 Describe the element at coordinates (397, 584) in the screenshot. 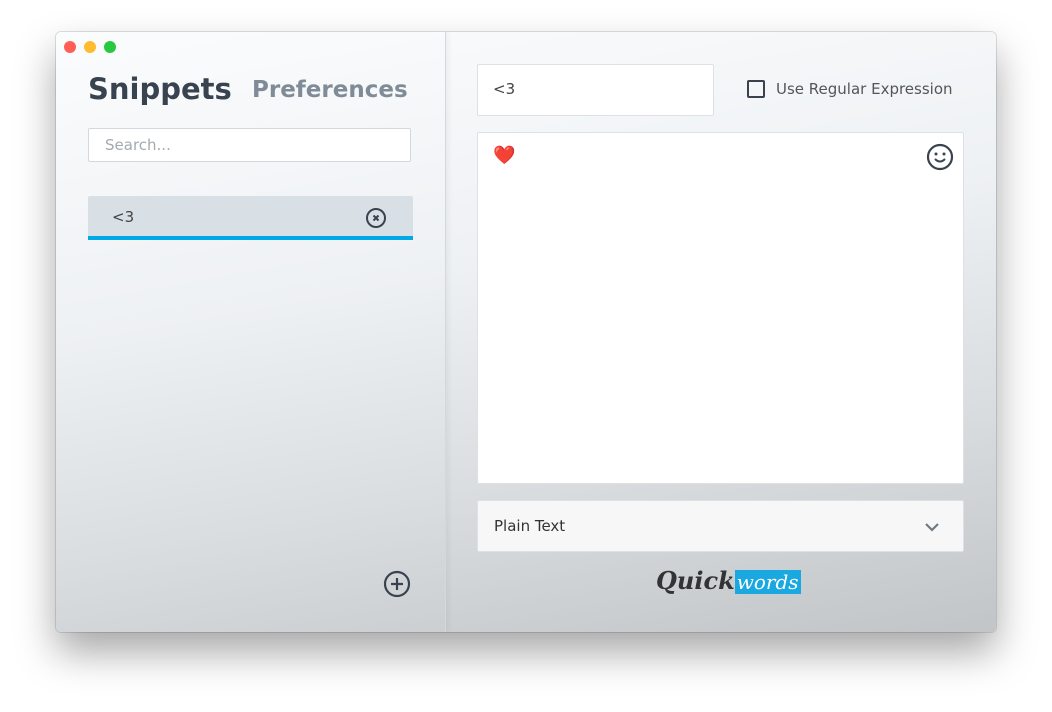

I see `add-snippet-icon` at that location.